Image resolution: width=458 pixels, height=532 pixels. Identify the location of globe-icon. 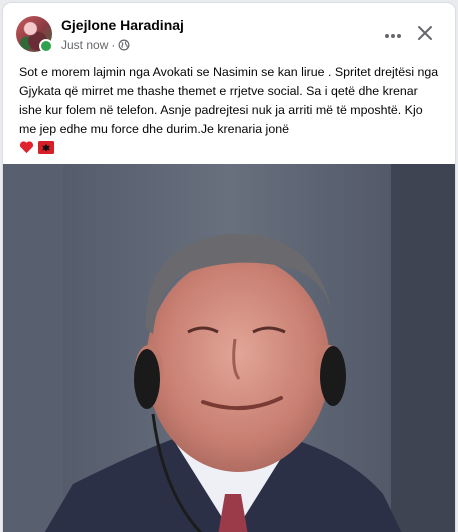
(124, 45).